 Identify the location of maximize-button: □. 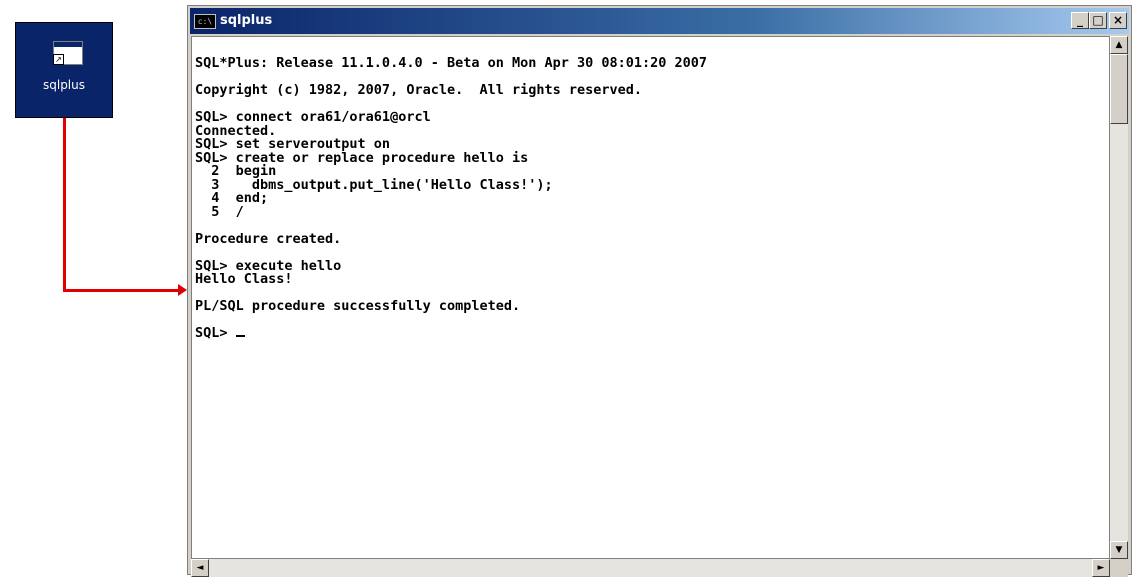
(1098, 20).